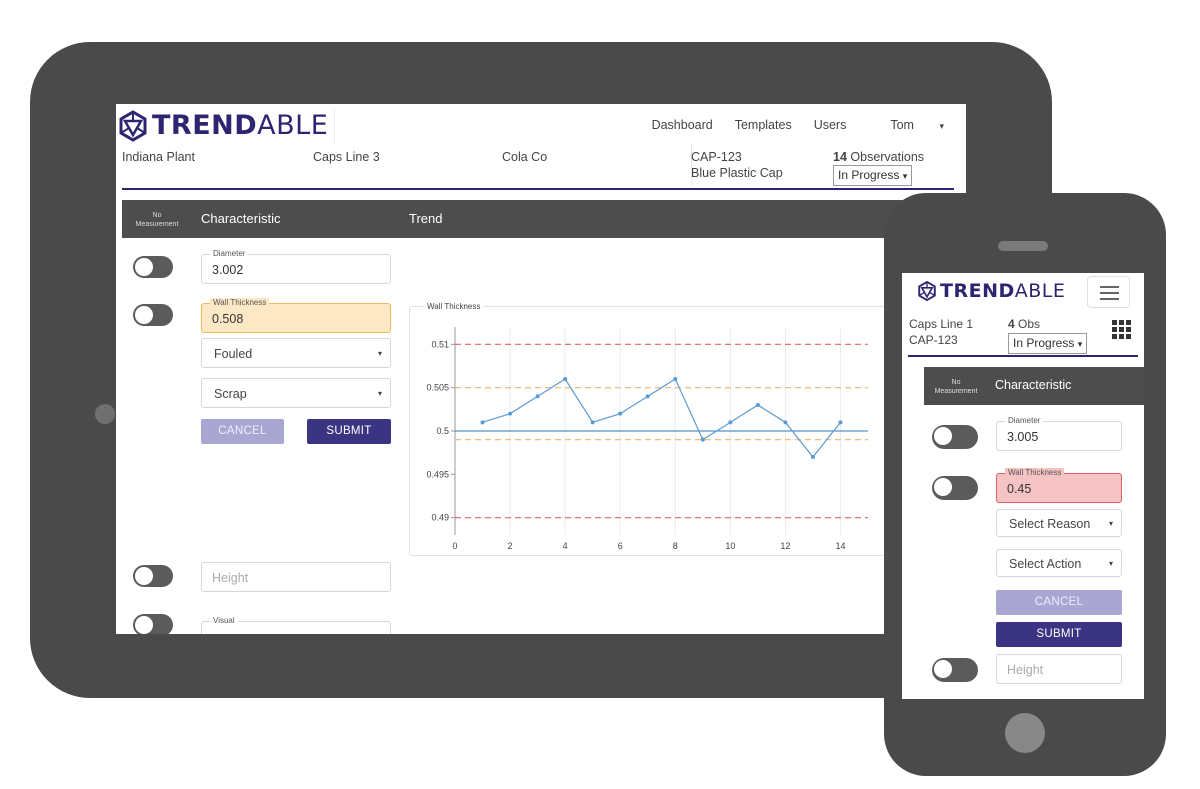 Image resolution: width=1200 pixels, height=789 pixels. I want to click on x-tick-label: 12, so click(785, 546).